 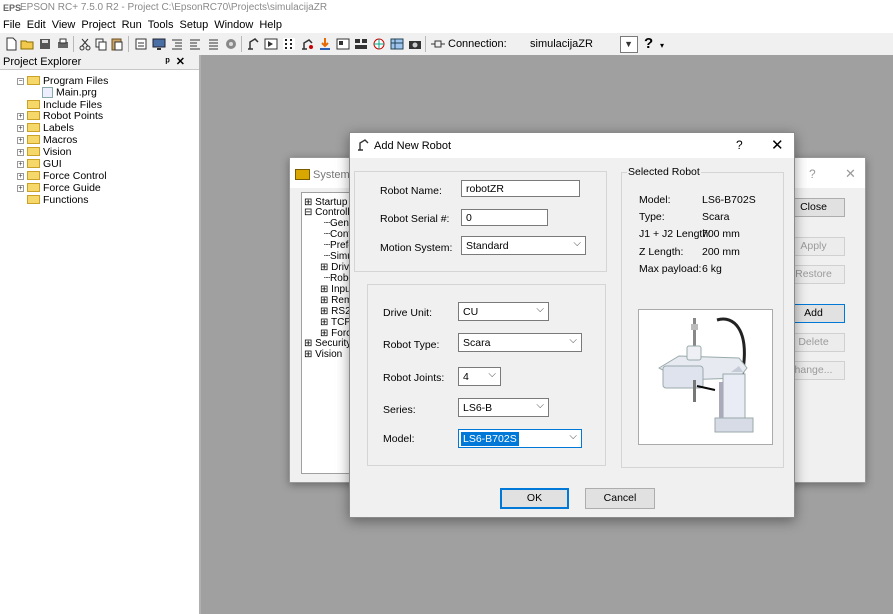 I want to click on expander-collapse-icon: −, so click(x=20, y=81).